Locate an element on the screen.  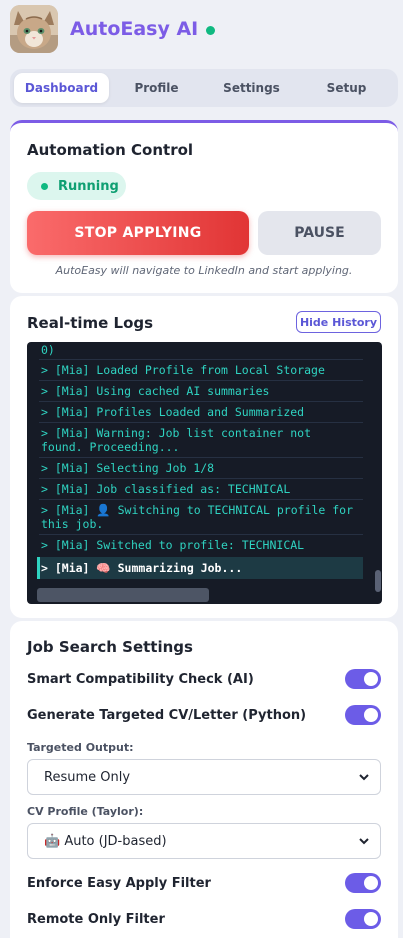
cv-profile-value: 🤖 Auto (JD-based) is located at coordinates (105, 841).